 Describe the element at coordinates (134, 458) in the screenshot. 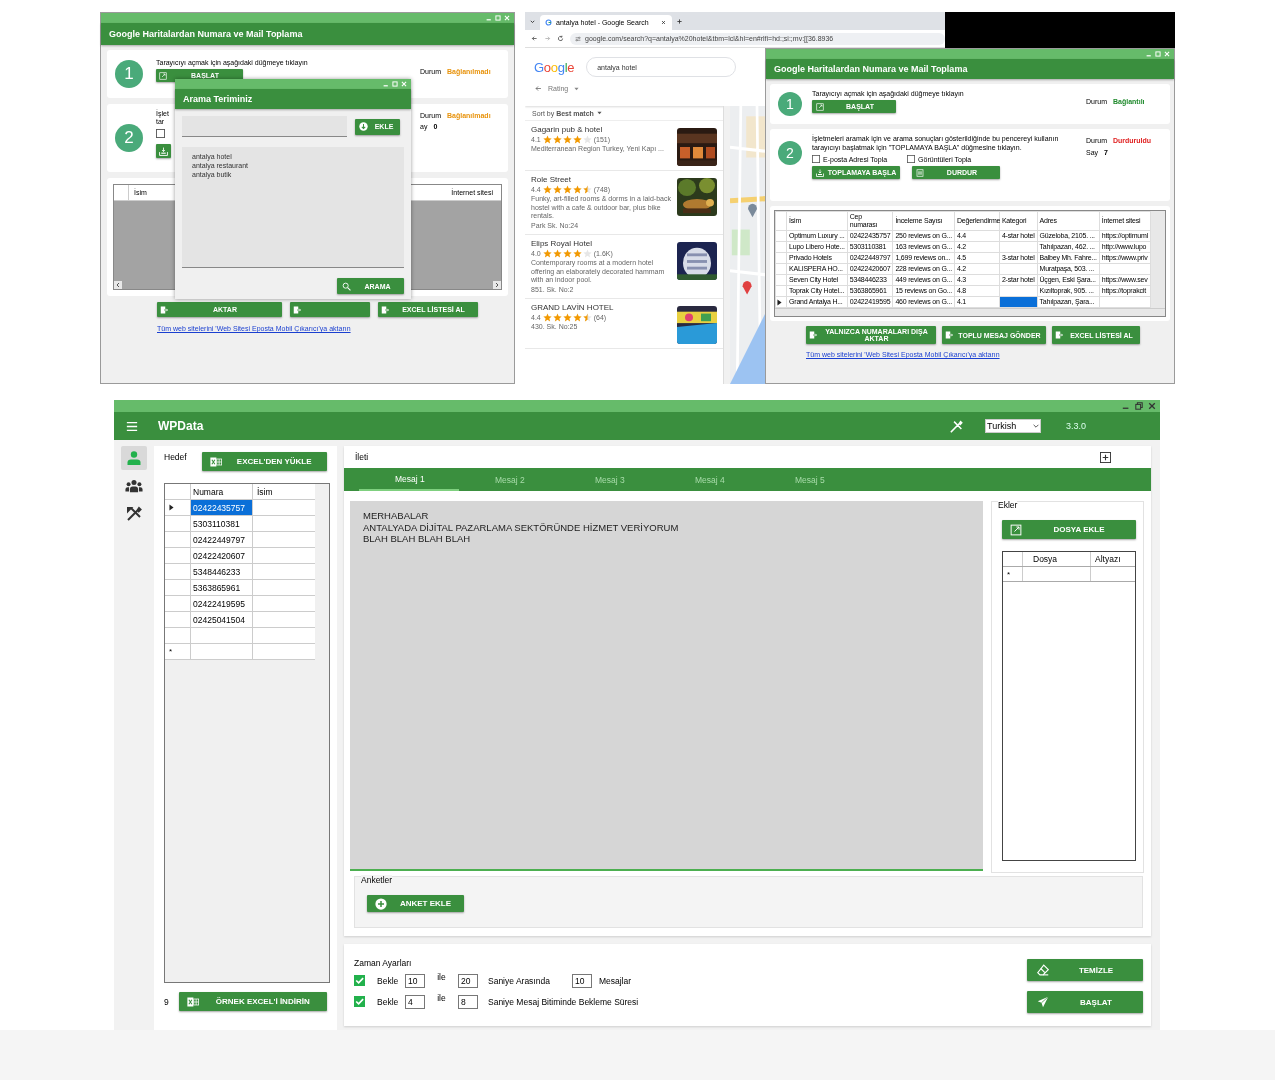

I see `person-icon` at that location.